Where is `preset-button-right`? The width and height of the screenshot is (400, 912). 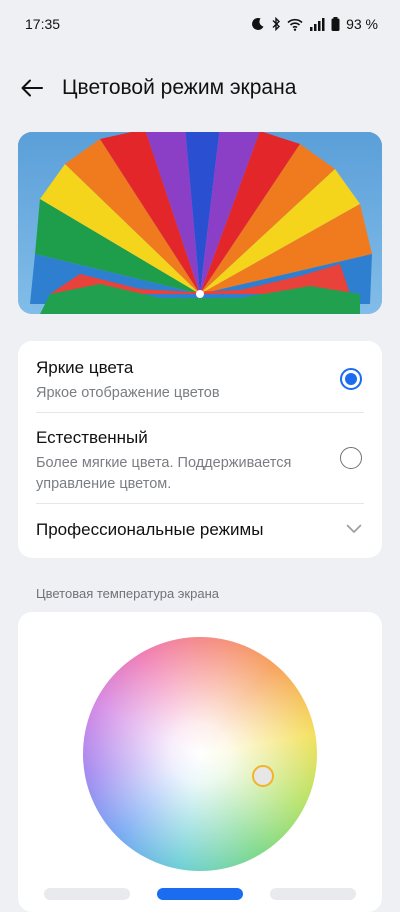
preset-button-right is located at coordinates (313, 894).